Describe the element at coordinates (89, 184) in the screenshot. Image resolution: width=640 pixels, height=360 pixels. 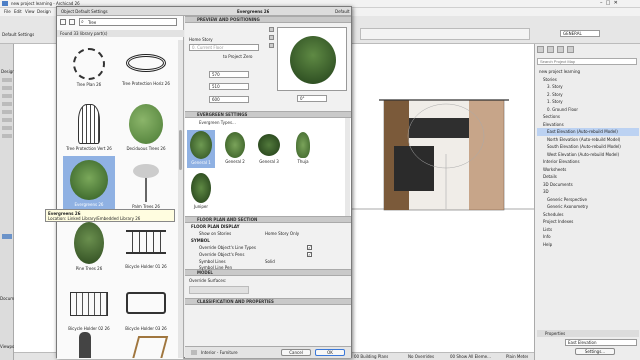
I see `library-item-selected: Evergreens 26` at that location.